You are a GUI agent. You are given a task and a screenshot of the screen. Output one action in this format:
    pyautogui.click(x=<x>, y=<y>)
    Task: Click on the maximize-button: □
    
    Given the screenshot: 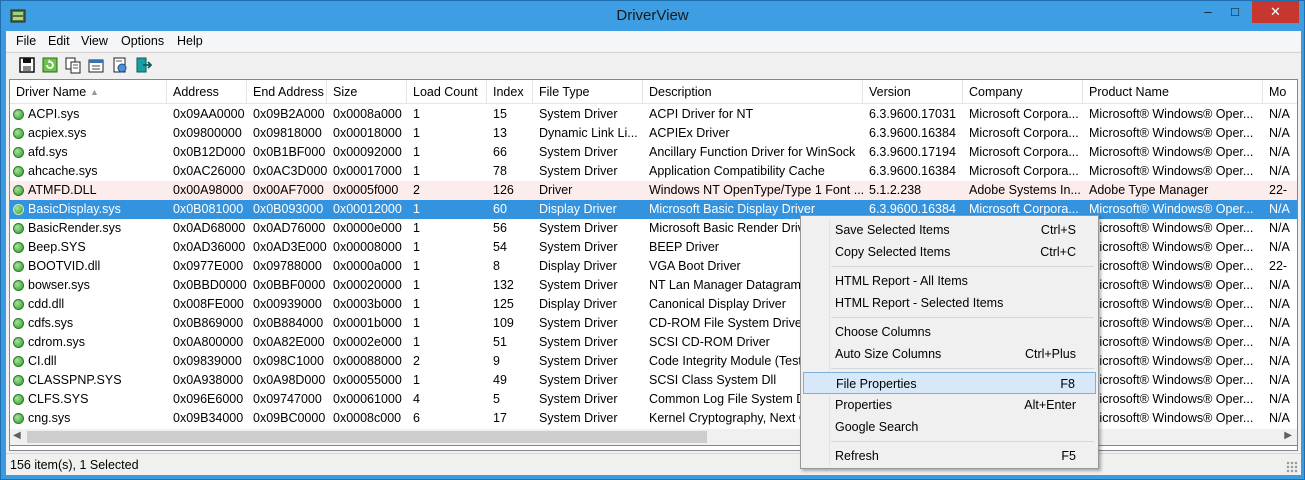 What is the action you would take?
    pyautogui.click(x=1235, y=12)
    